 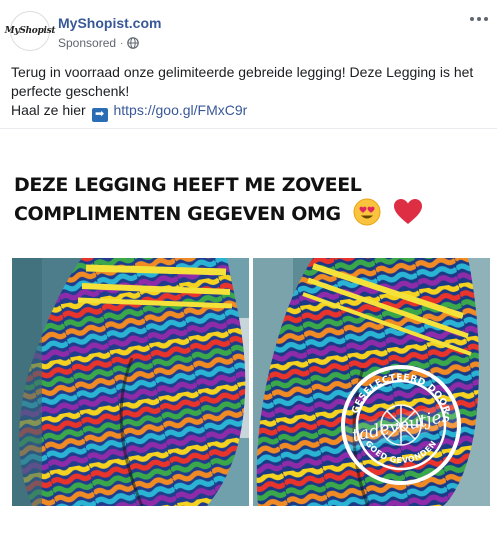 What do you see at coordinates (480, 19) in the screenshot?
I see `more-options-icon` at bounding box center [480, 19].